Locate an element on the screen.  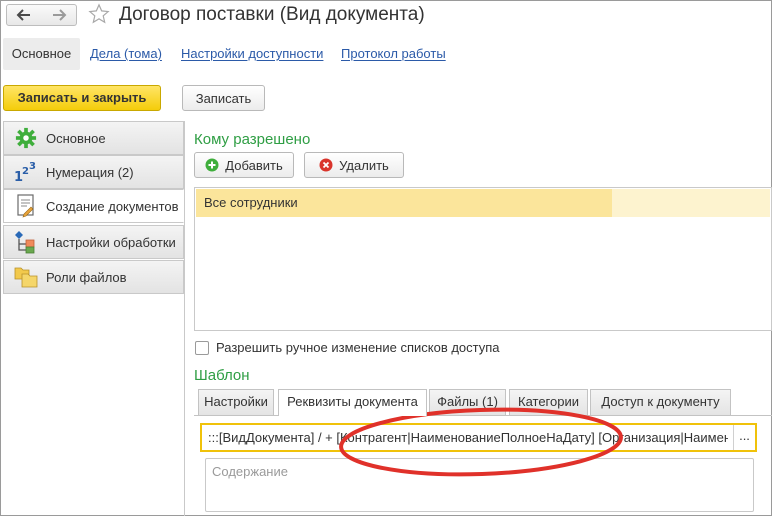
nav-item-numbering: 123 Нумерация (2) is located at coordinates (93, 172).